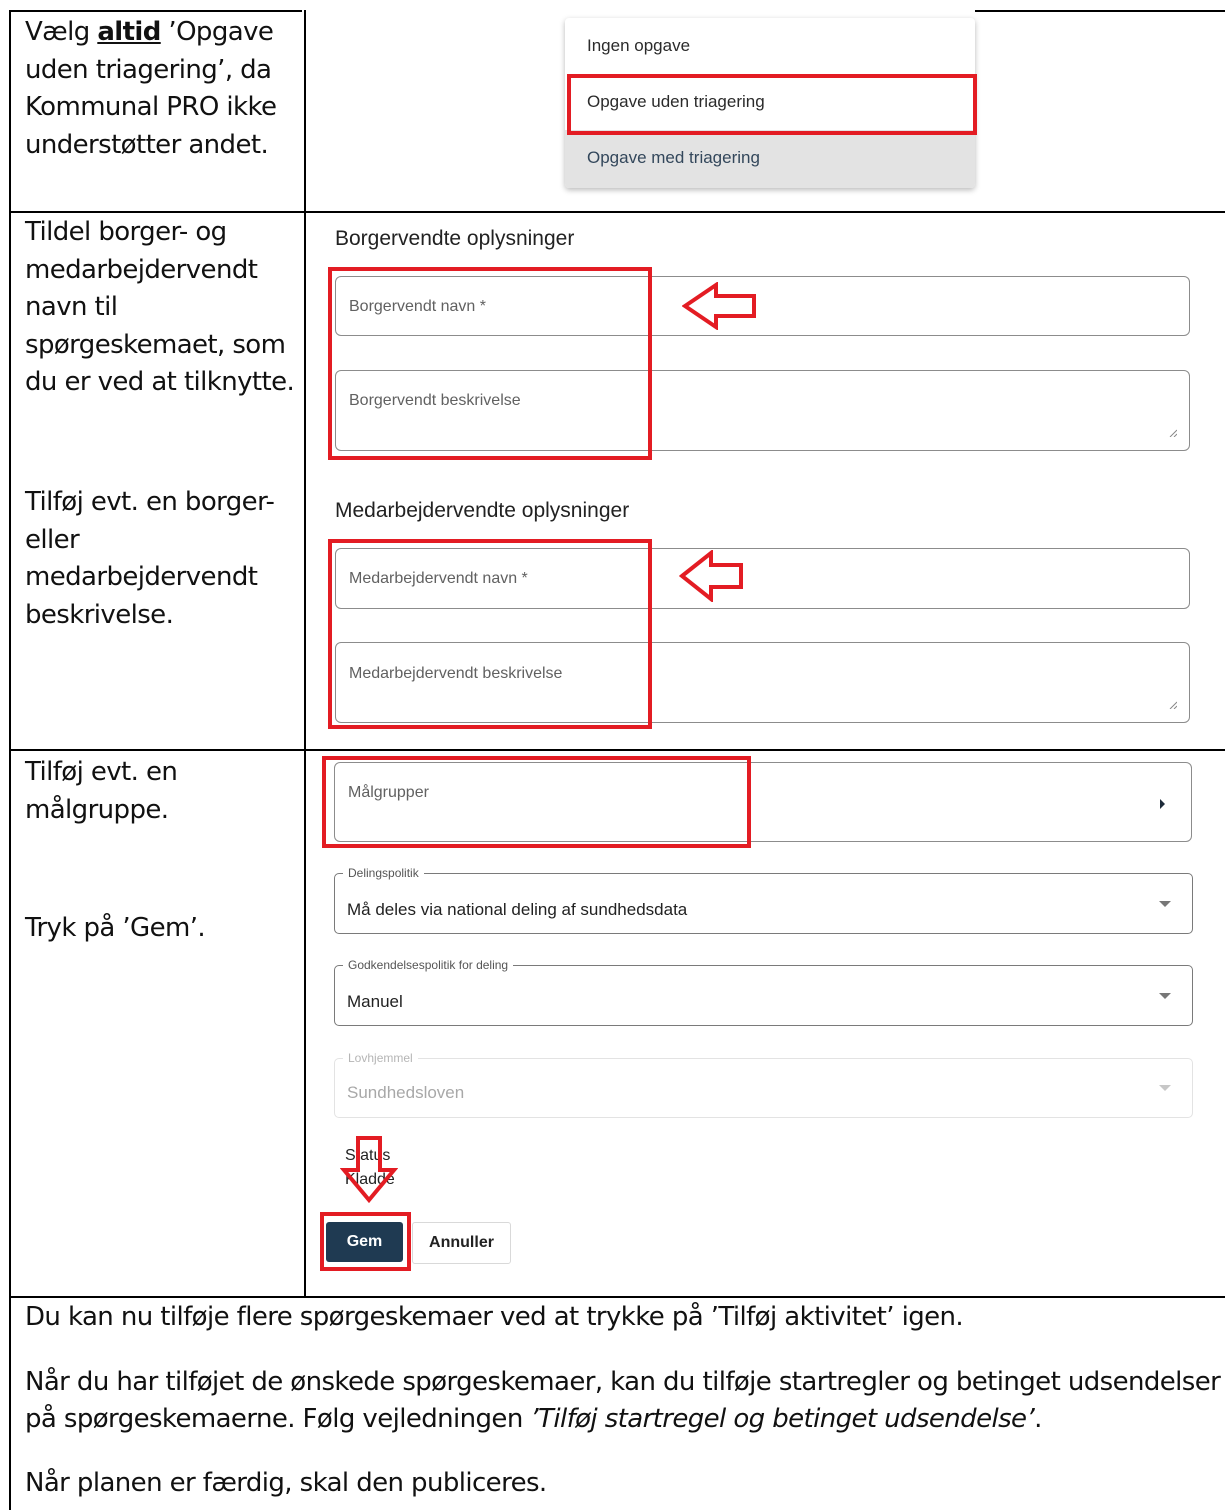 The height and width of the screenshot is (1510, 1225). Describe the element at coordinates (770, 159) in the screenshot. I see `menu-item-task-with-triage: Opgave med triagering` at that location.